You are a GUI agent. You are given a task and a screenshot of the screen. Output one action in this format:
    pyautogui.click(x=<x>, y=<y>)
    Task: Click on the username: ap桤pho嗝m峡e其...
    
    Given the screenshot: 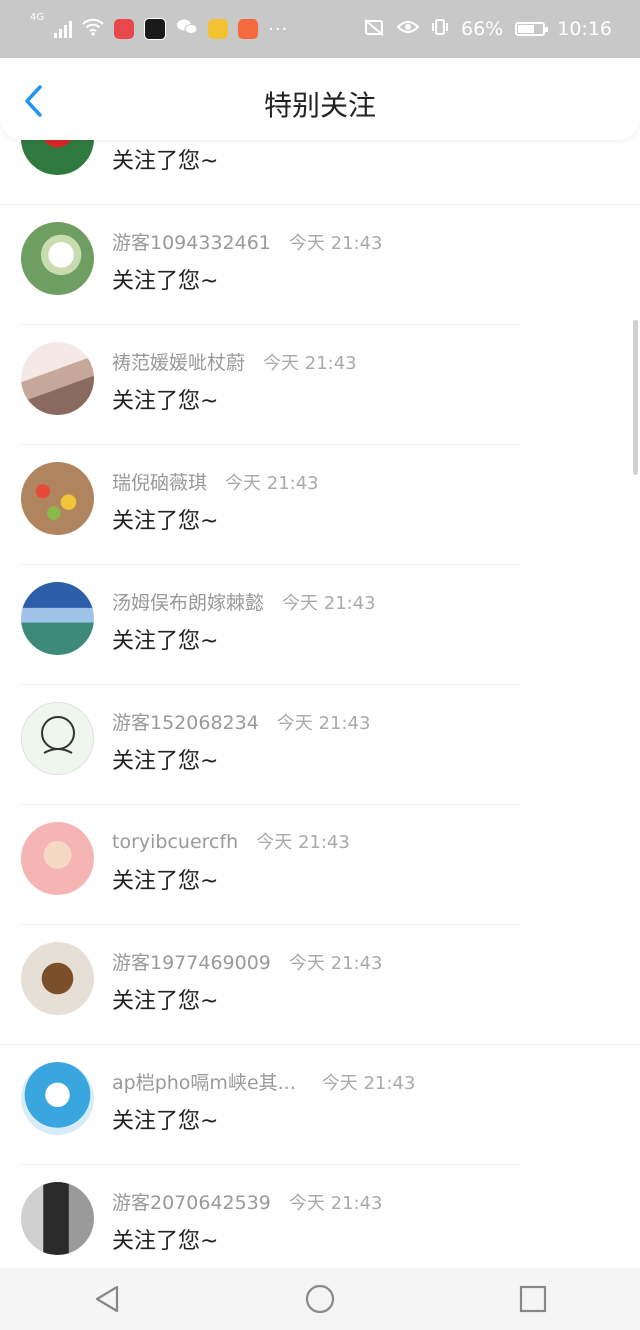 What is the action you would take?
    pyautogui.click(x=204, y=1083)
    